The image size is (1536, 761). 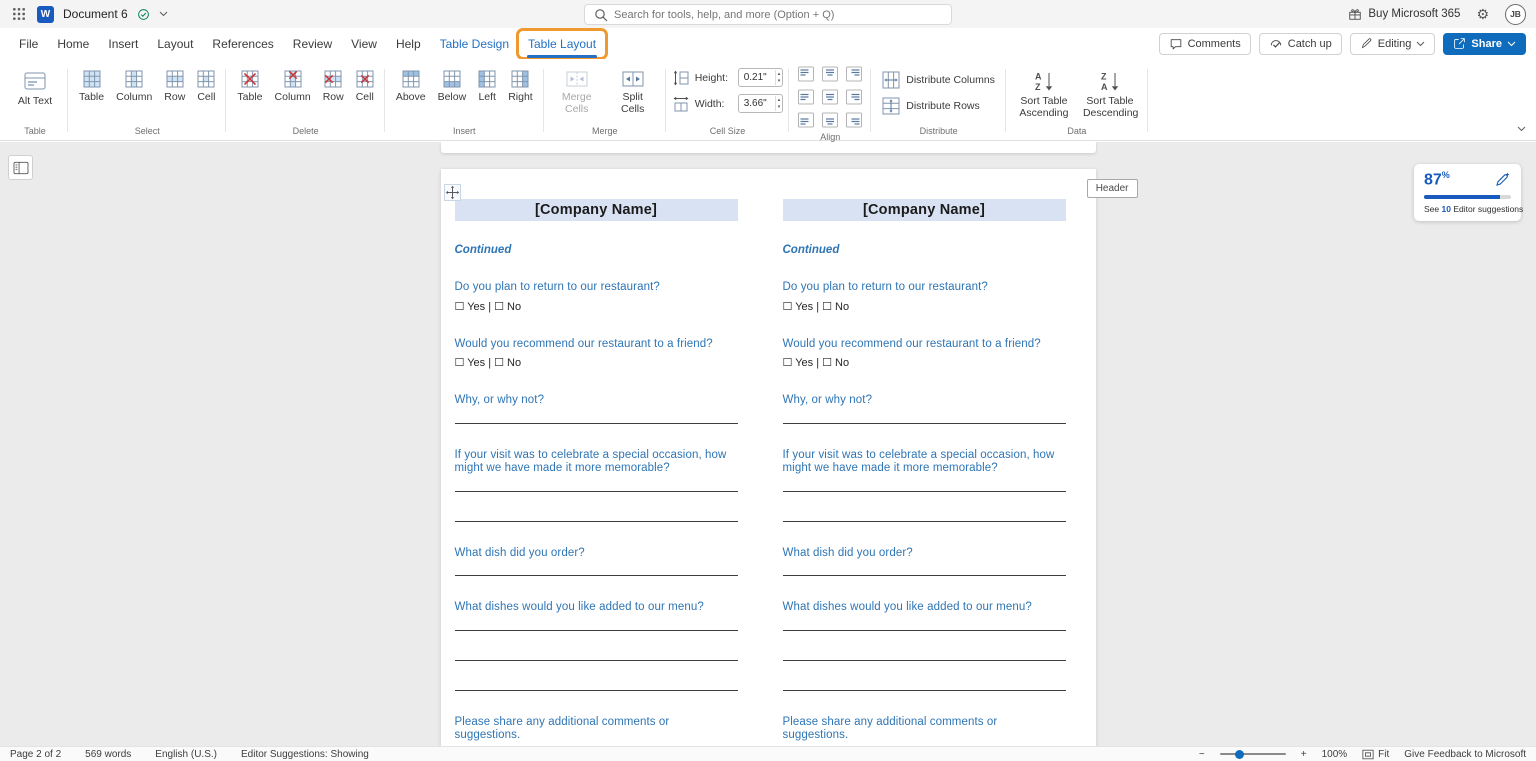 What do you see at coordinates (756, 103) in the screenshot?
I see `column-width-input` at bounding box center [756, 103].